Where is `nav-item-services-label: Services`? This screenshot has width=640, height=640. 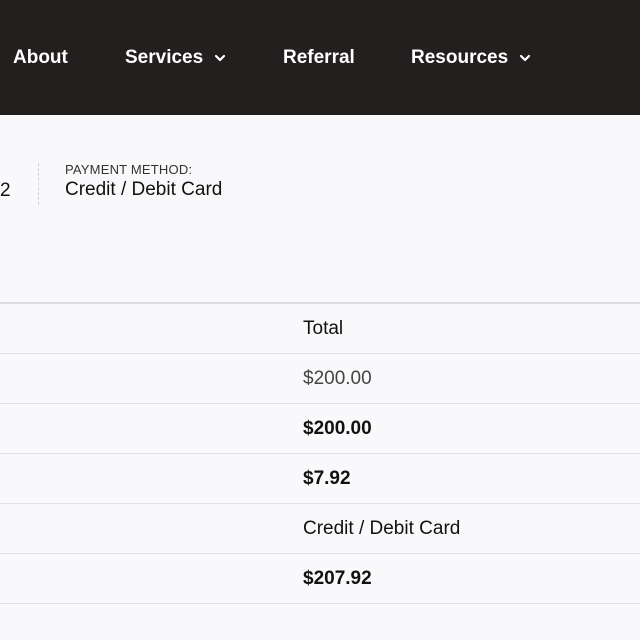 nav-item-services-label: Services is located at coordinates (164, 57).